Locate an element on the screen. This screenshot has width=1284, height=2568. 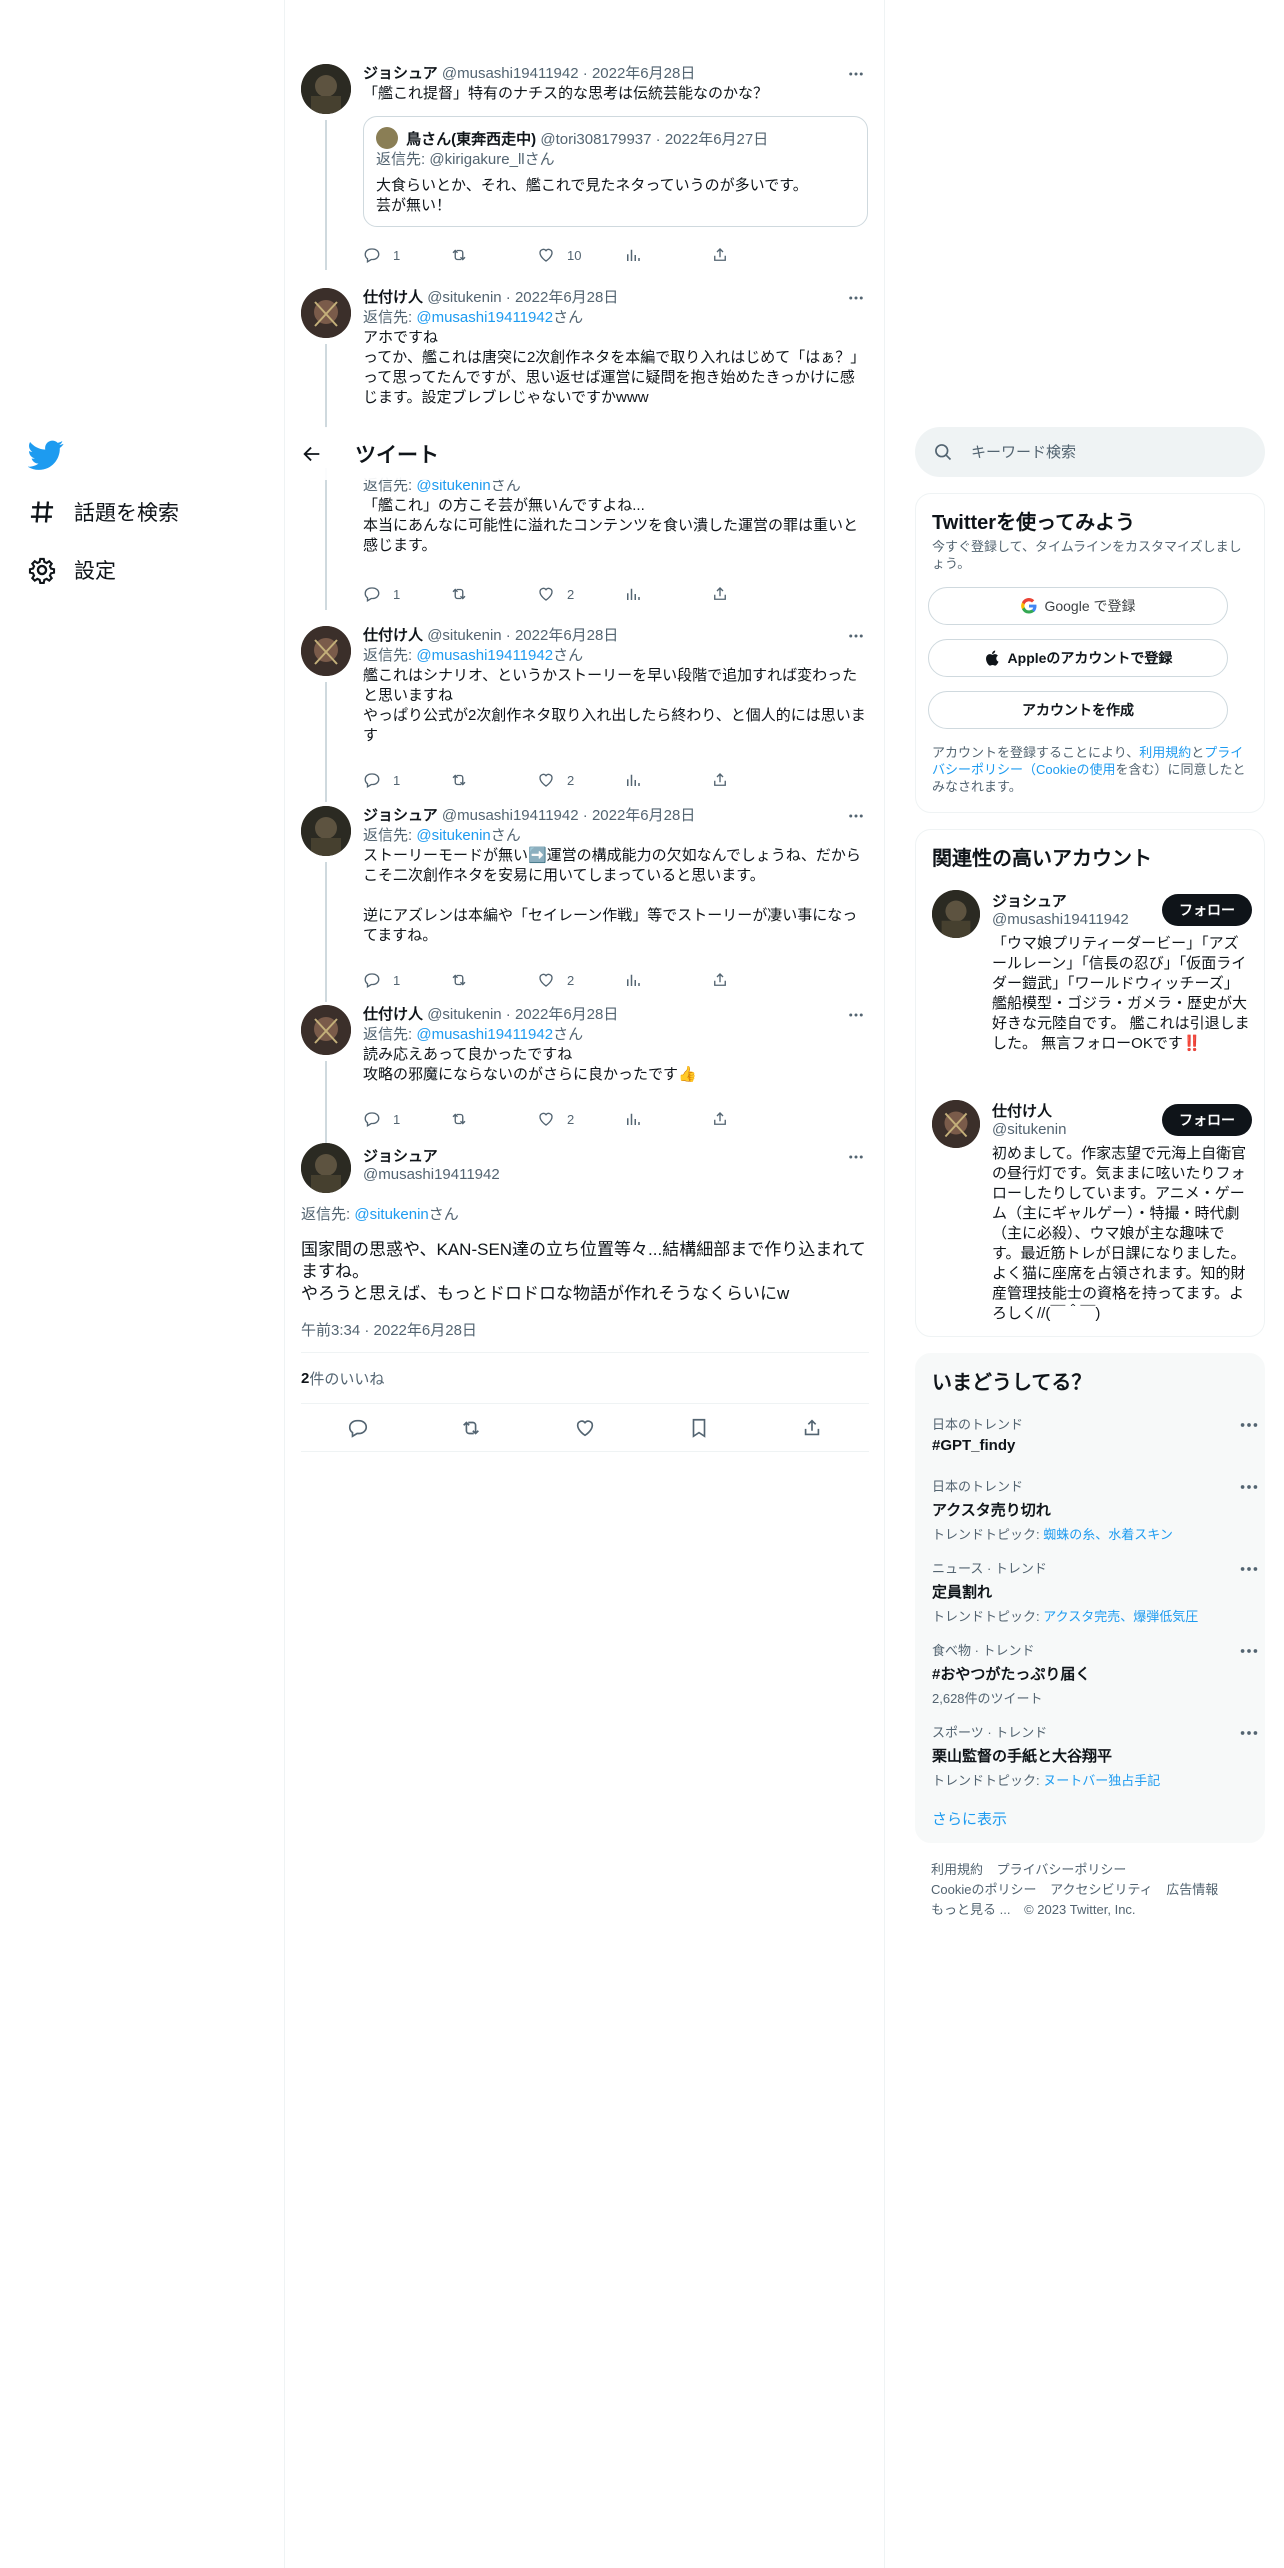
share-icon is located at coordinates (812, 1428).